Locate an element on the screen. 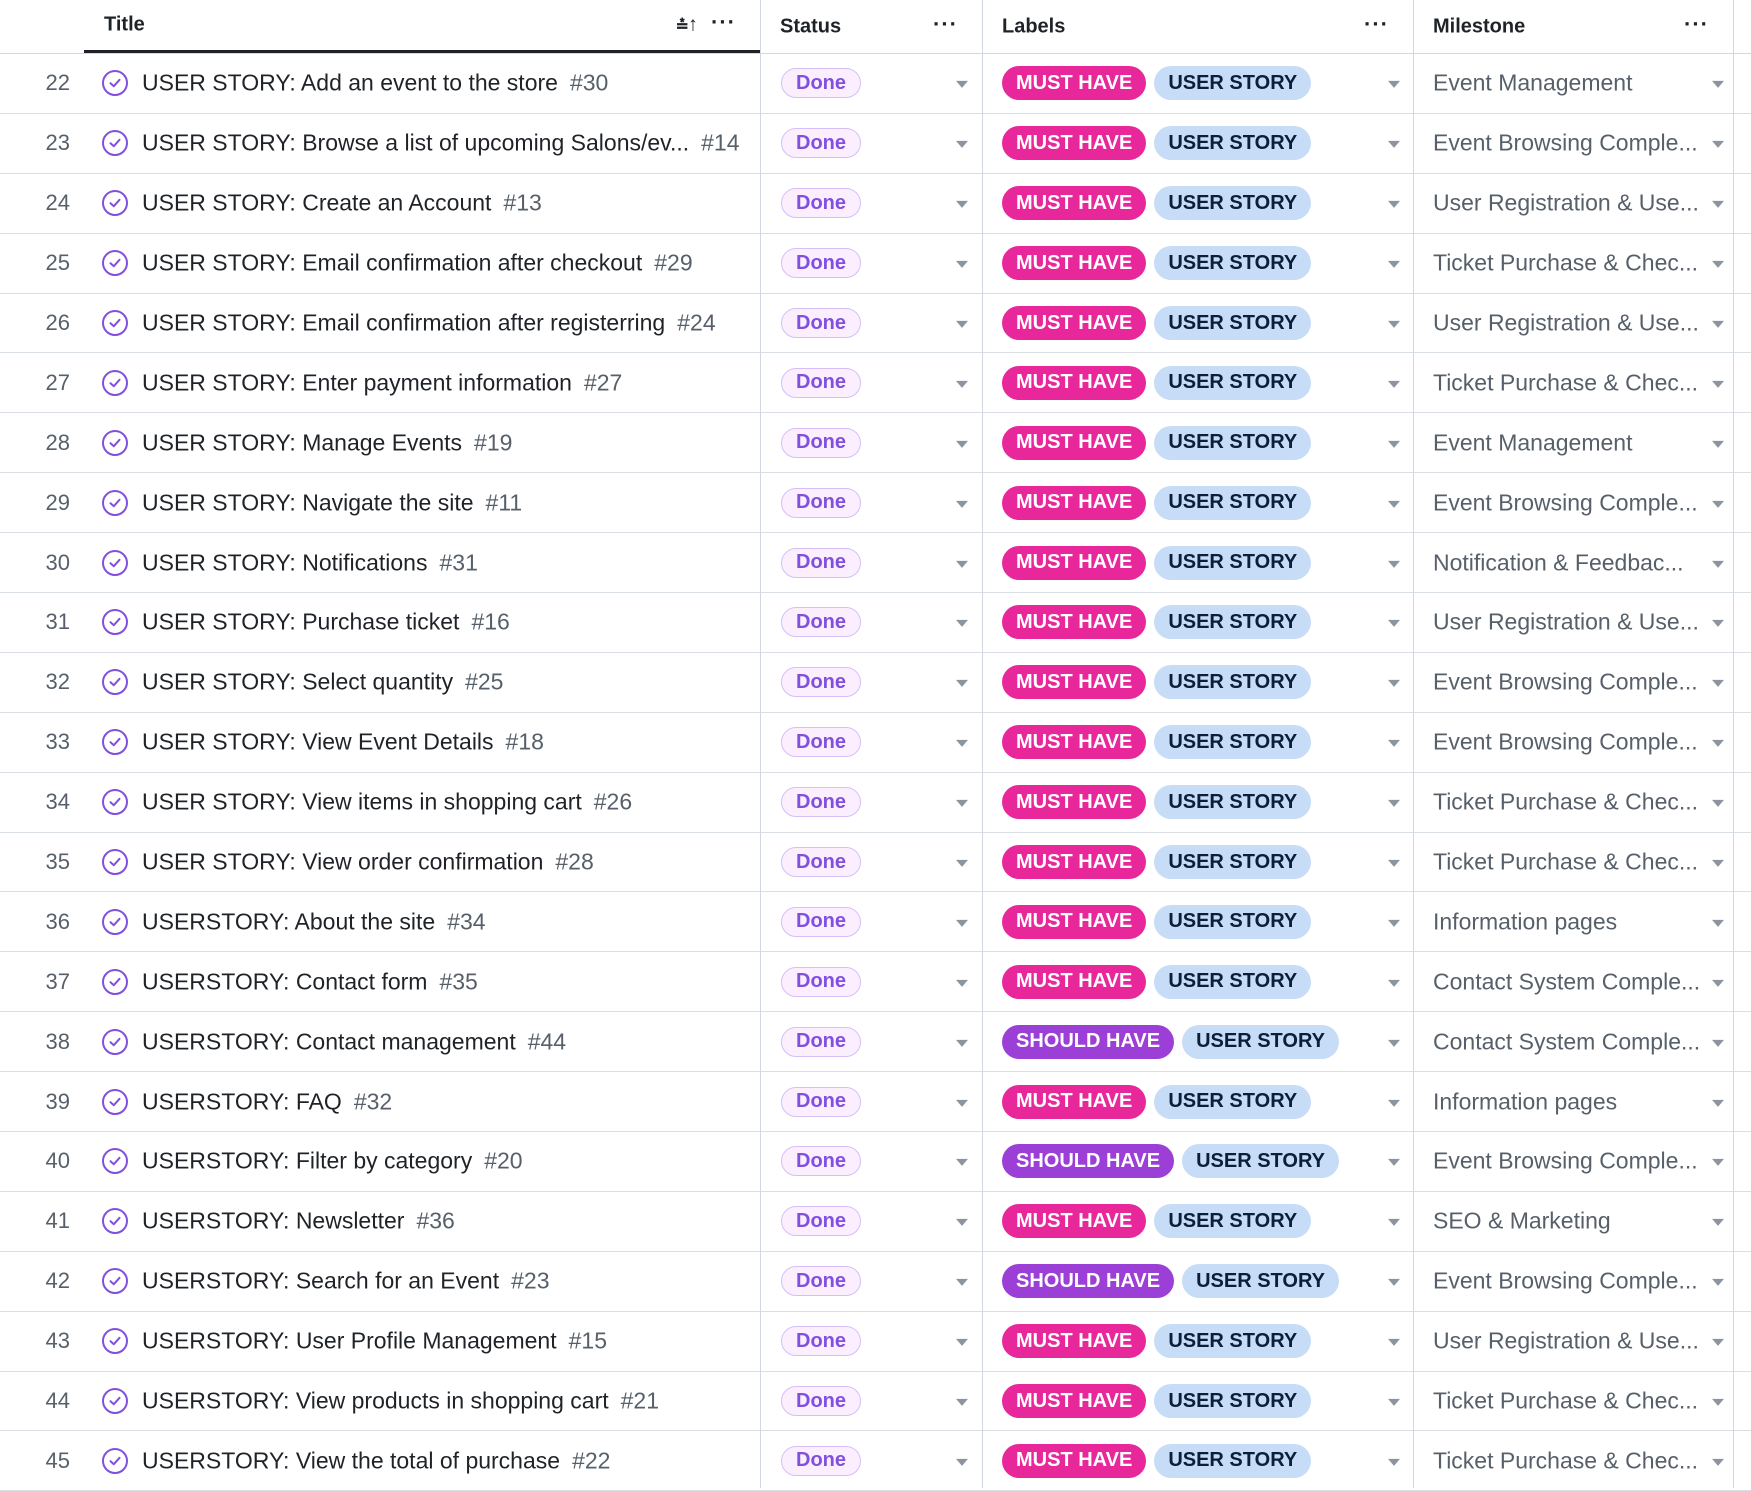  issue-title-link: USERSTORY: Search for an Event is located at coordinates (320, 1281).